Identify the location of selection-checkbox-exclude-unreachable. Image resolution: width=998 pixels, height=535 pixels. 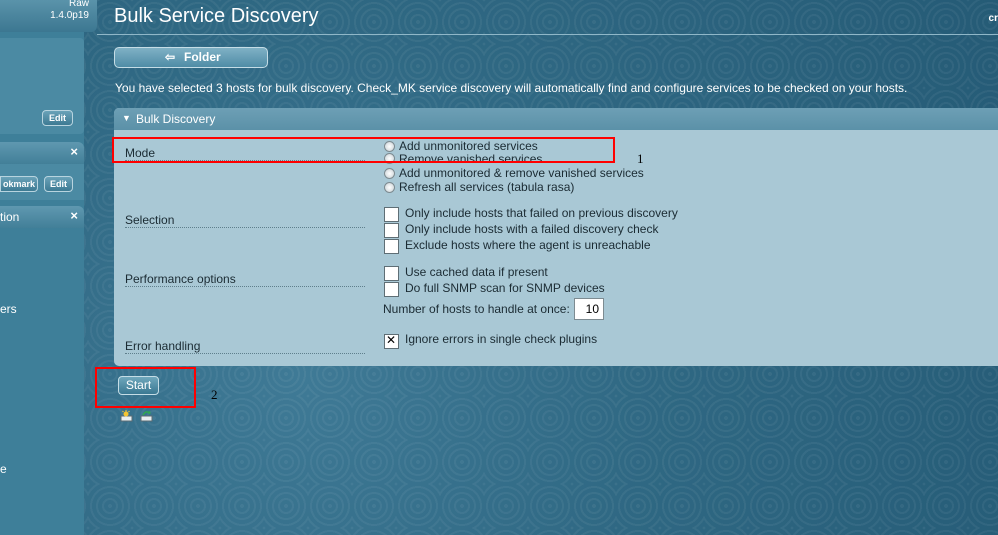
(391, 246).